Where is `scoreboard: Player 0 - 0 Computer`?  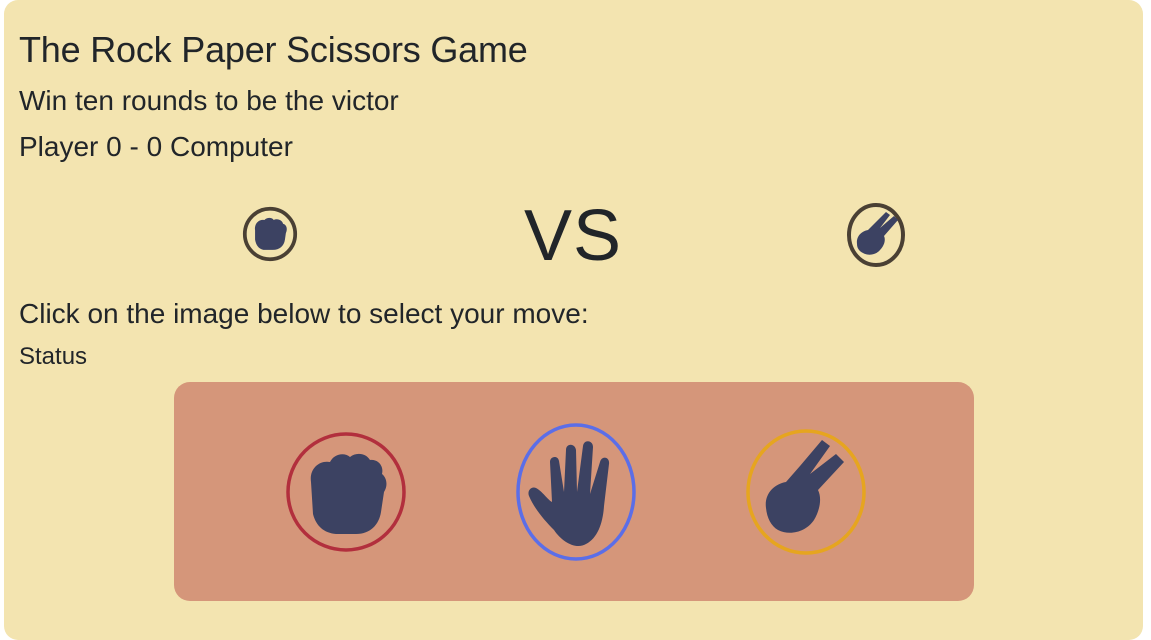 scoreboard: Player 0 - 0 Computer is located at coordinates (156, 147).